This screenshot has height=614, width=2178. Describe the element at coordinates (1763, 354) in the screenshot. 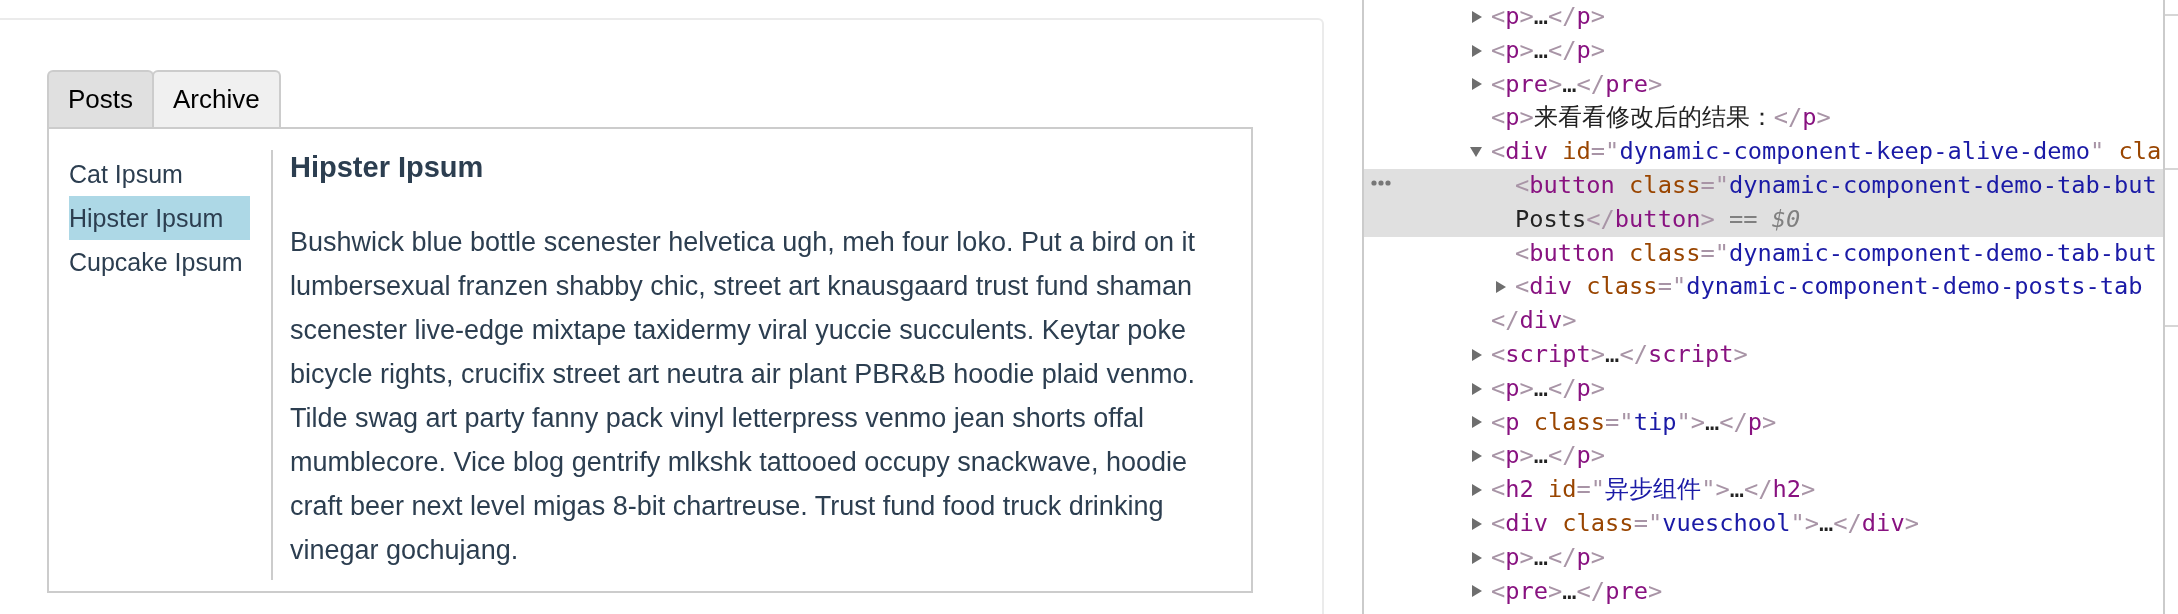

I see `dom-tree-node: <script>…</script>` at that location.